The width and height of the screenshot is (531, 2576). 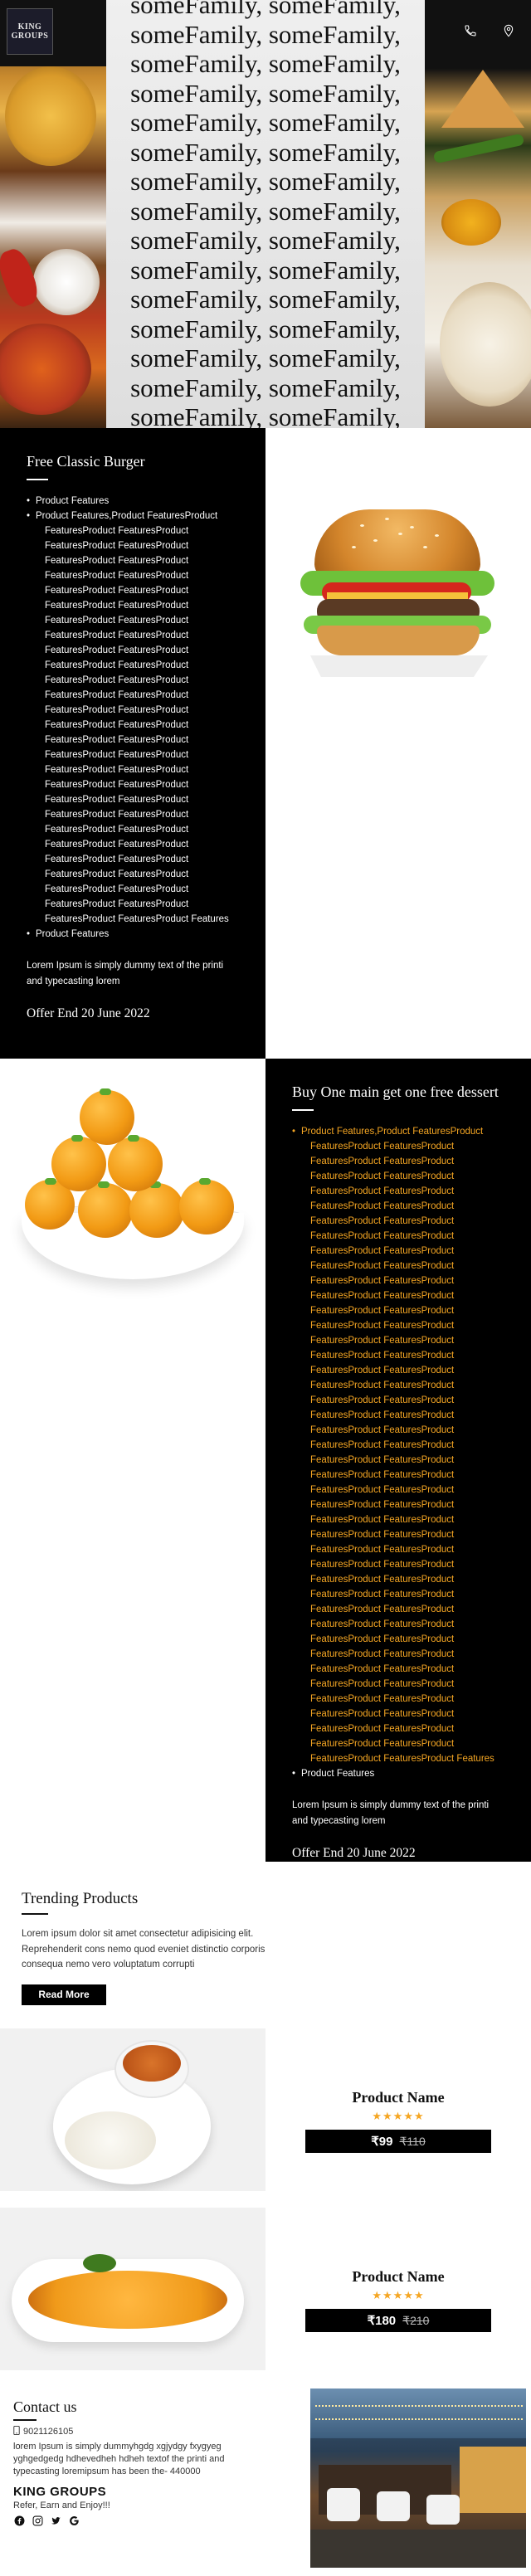 What do you see at coordinates (80, 1898) in the screenshot?
I see `trending-title: Trending Products` at bounding box center [80, 1898].